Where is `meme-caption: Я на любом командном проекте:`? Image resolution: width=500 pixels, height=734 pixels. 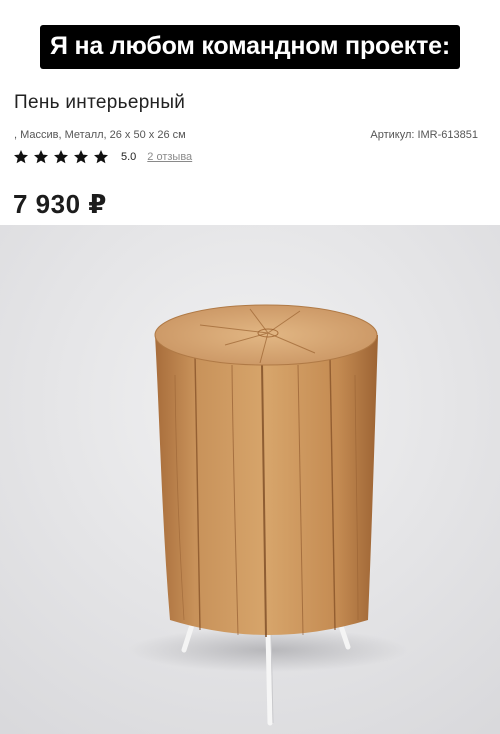 meme-caption: Я на любом командном проекте: is located at coordinates (250, 47).